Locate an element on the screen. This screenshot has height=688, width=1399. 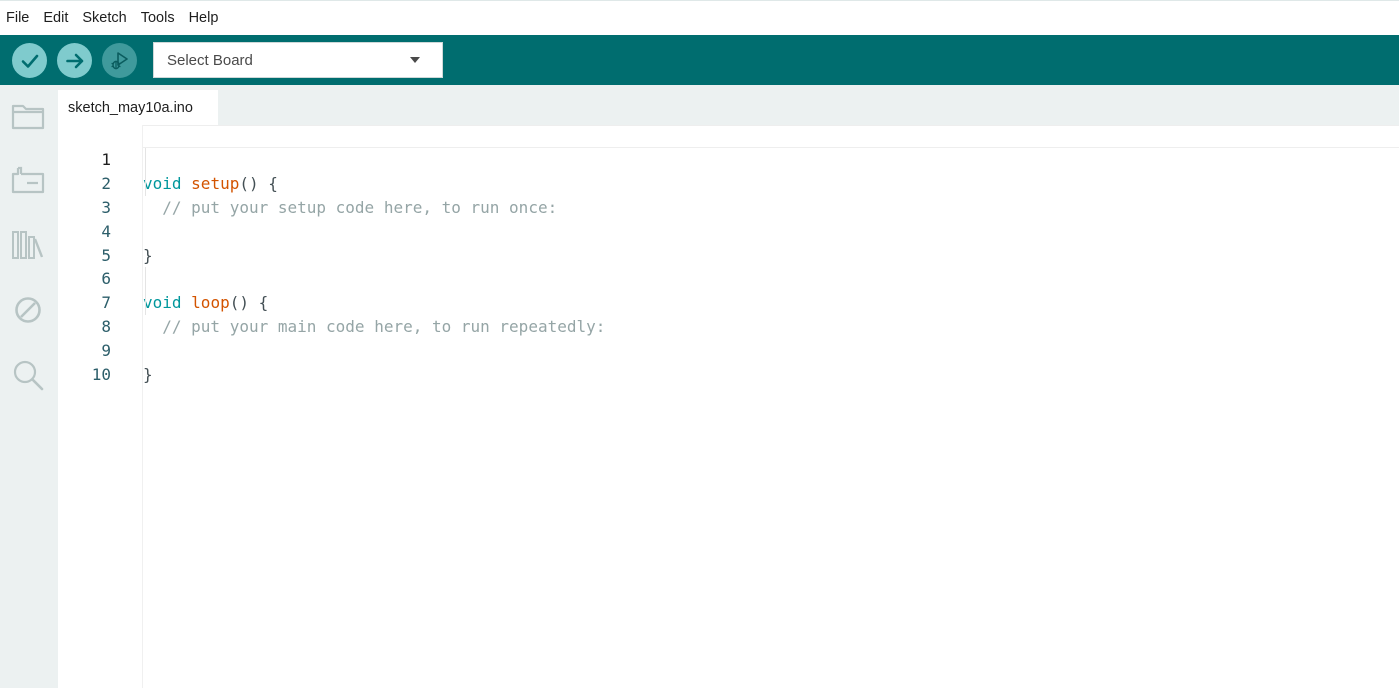
code-line: 9 } is located at coordinates (728, 349).